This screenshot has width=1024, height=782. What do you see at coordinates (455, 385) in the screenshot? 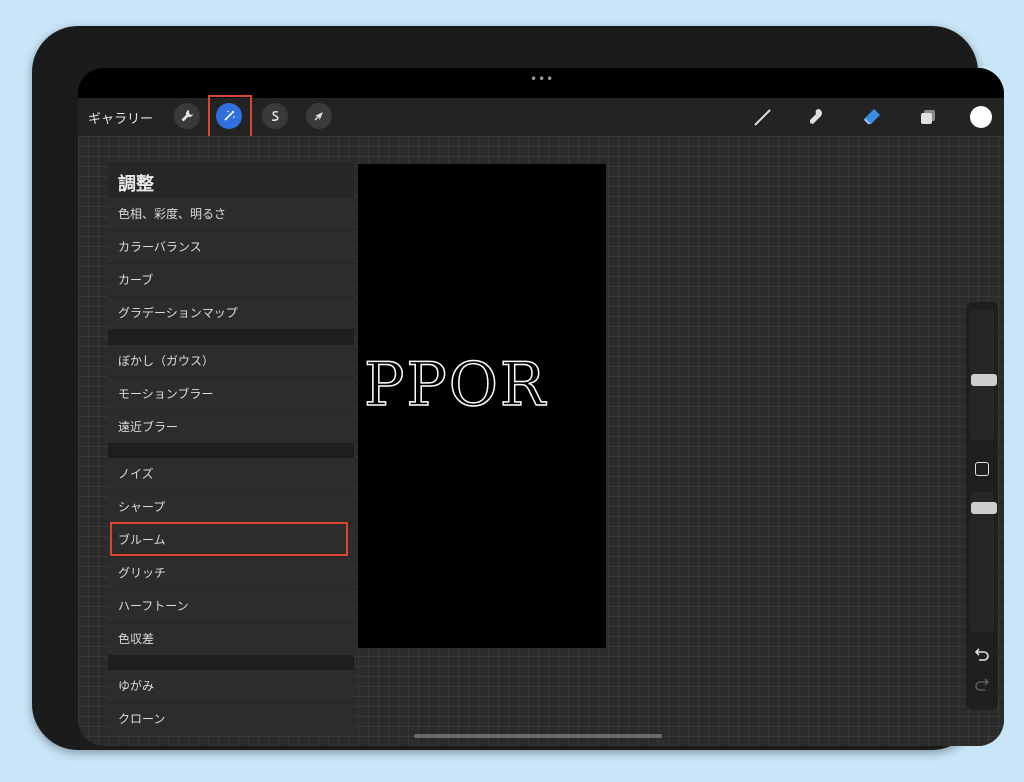
I see `canvas-art-text: PPOR` at bounding box center [455, 385].